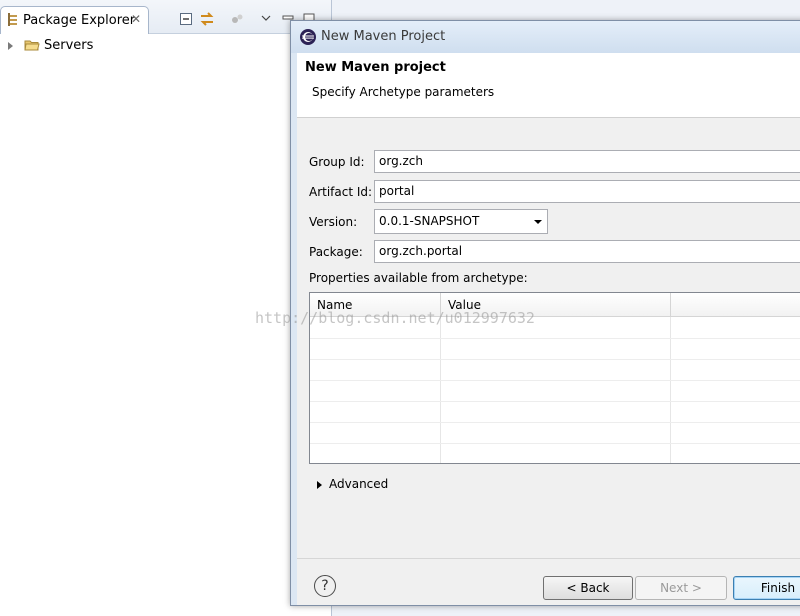 The height and width of the screenshot is (616, 800). Describe the element at coordinates (32, 45) in the screenshot. I see `folder-icon` at that location.